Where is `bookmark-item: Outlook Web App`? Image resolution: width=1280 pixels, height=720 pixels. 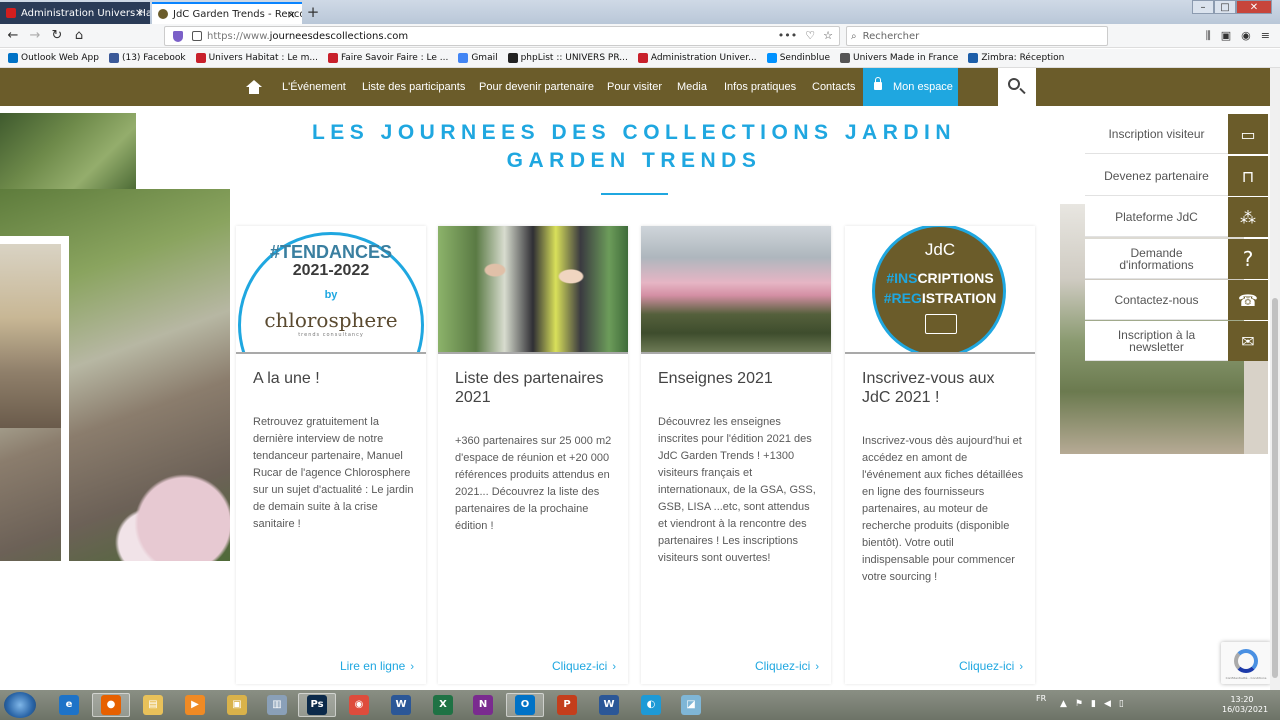 bookmark-item: Outlook Web App is located at coordinates (53, 58).